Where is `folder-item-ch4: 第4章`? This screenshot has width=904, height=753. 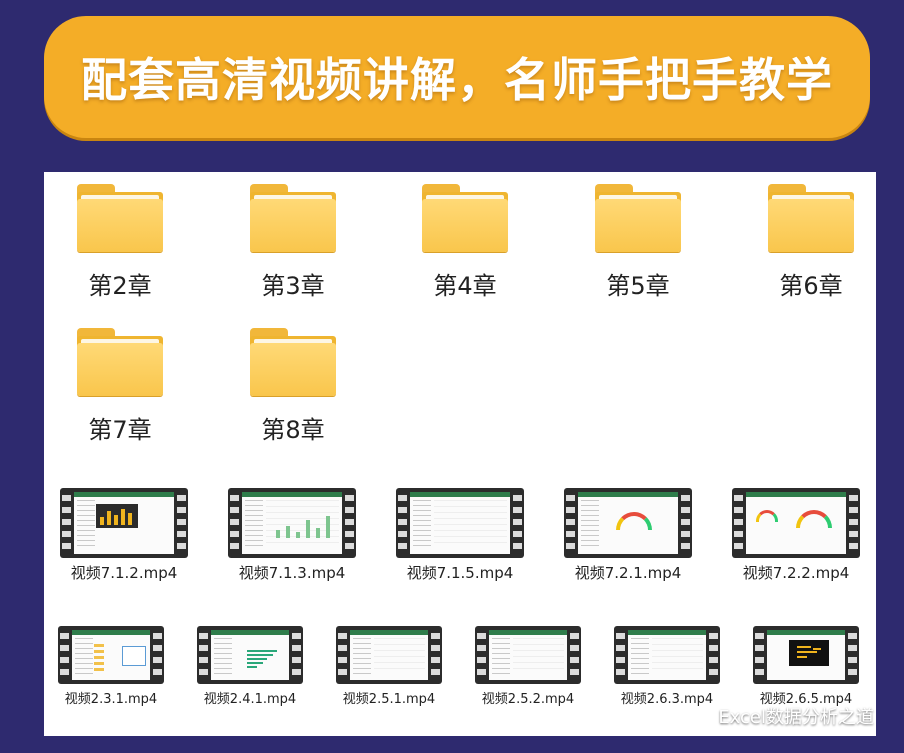 folder-item-ch4: 第4章 is located at coordinates (465, 242).